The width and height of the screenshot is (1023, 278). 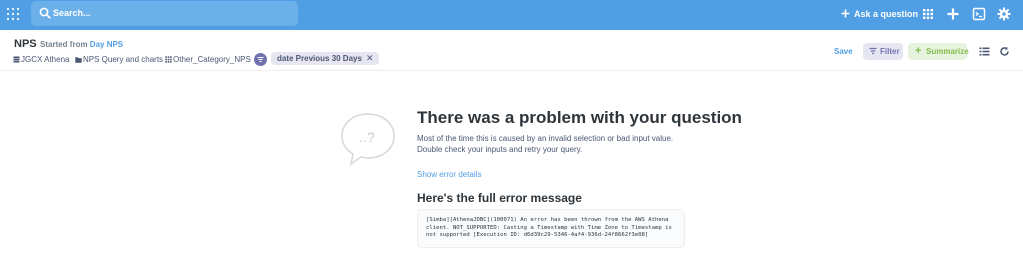 What do you see at coordinates (45, 59) in the screenshot?
I see `breadcrumb-database-label: JGCX Athena` at bounding box center [45, 59].